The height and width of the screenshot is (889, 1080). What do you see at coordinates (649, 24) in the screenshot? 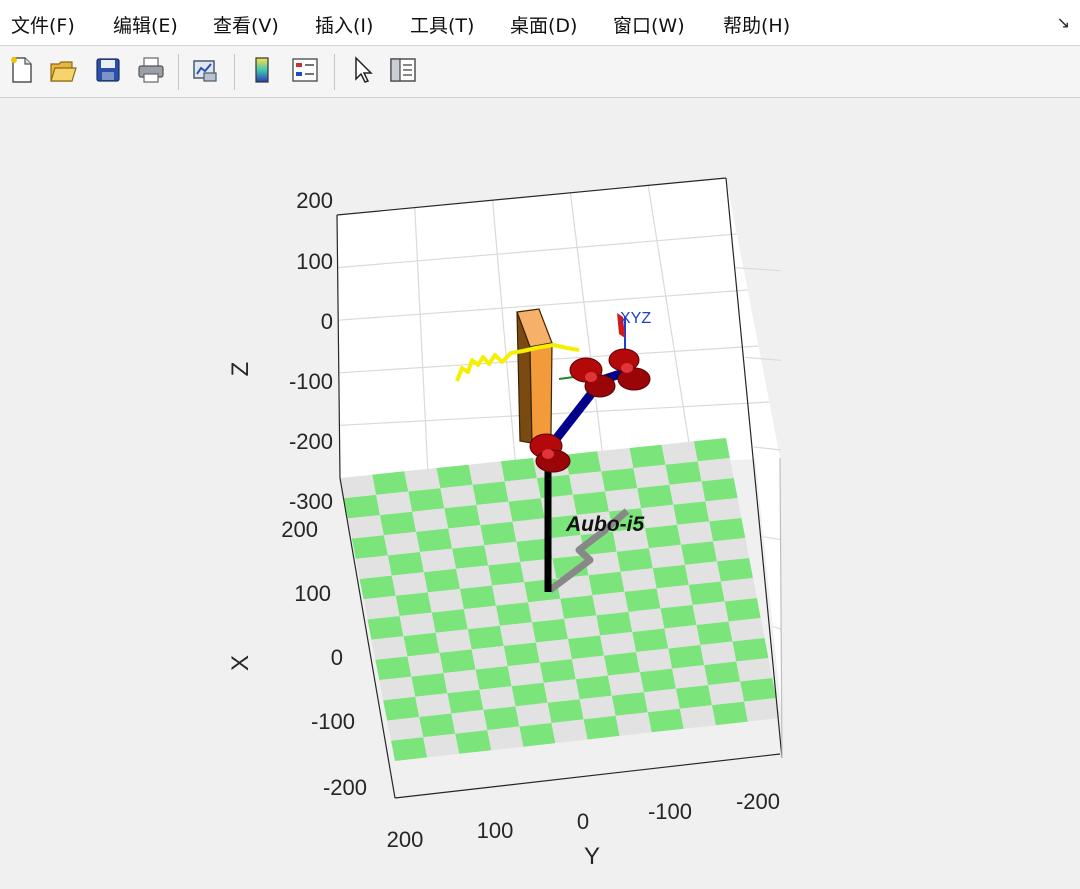
I see `menu-window: 窗口(W)` at bounding box center [649, 24].